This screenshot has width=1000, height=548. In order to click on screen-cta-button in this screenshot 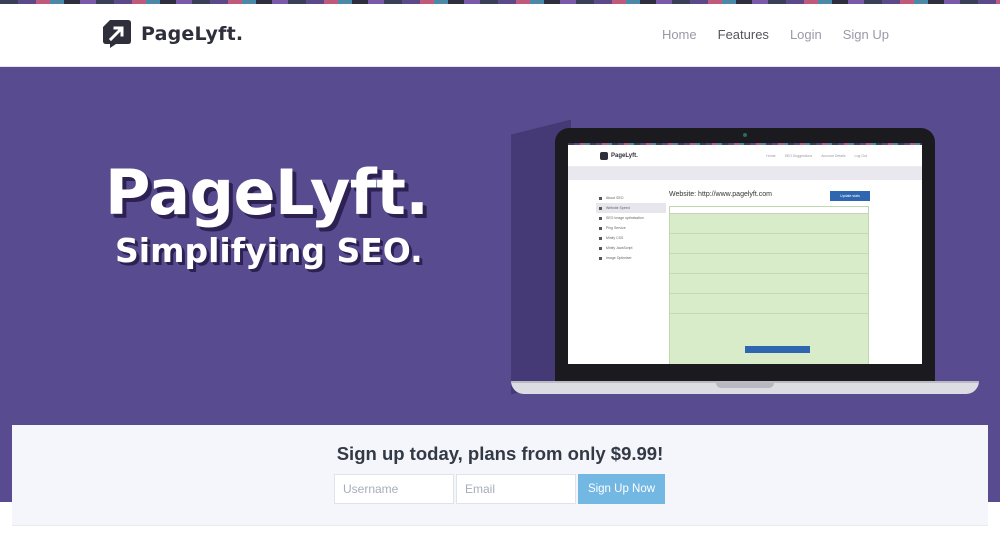, I will do `click(777, 349)`.